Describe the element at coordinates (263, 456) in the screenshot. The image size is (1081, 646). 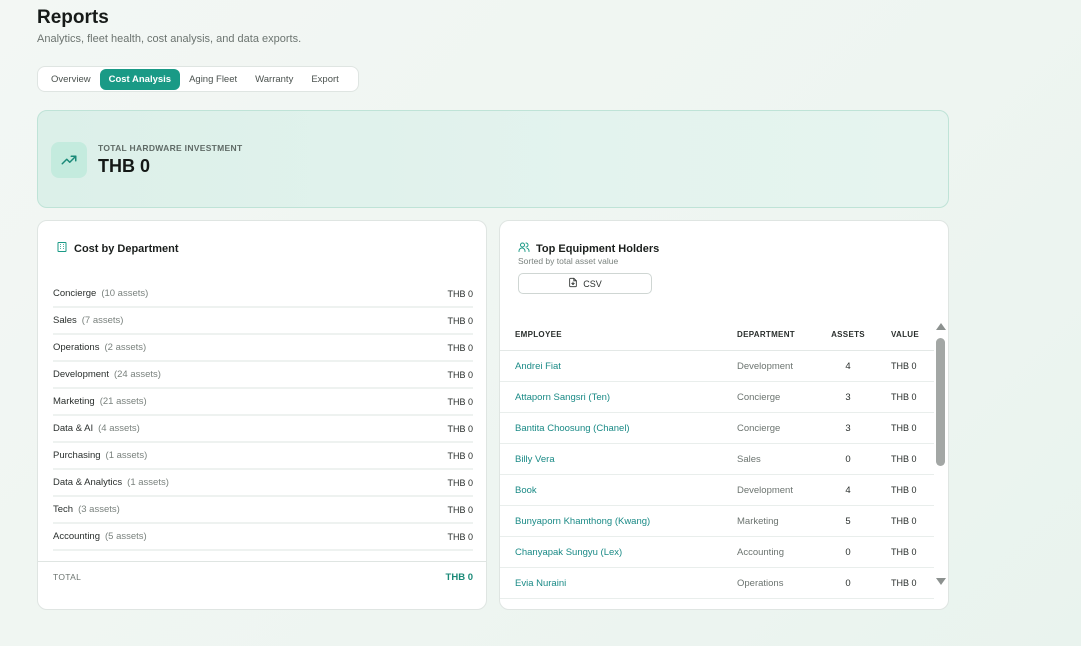
I see `list-item: Purchasing (1 assets) THB 0` at that location.